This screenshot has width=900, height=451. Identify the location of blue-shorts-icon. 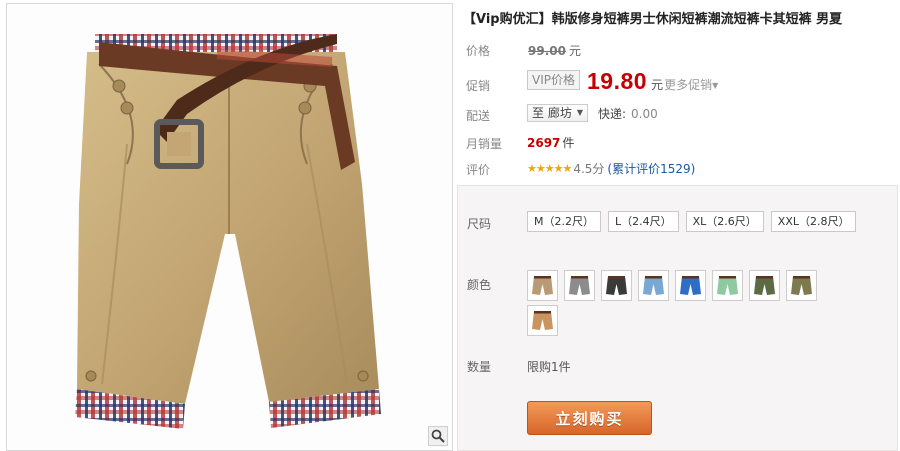
(690, 285).